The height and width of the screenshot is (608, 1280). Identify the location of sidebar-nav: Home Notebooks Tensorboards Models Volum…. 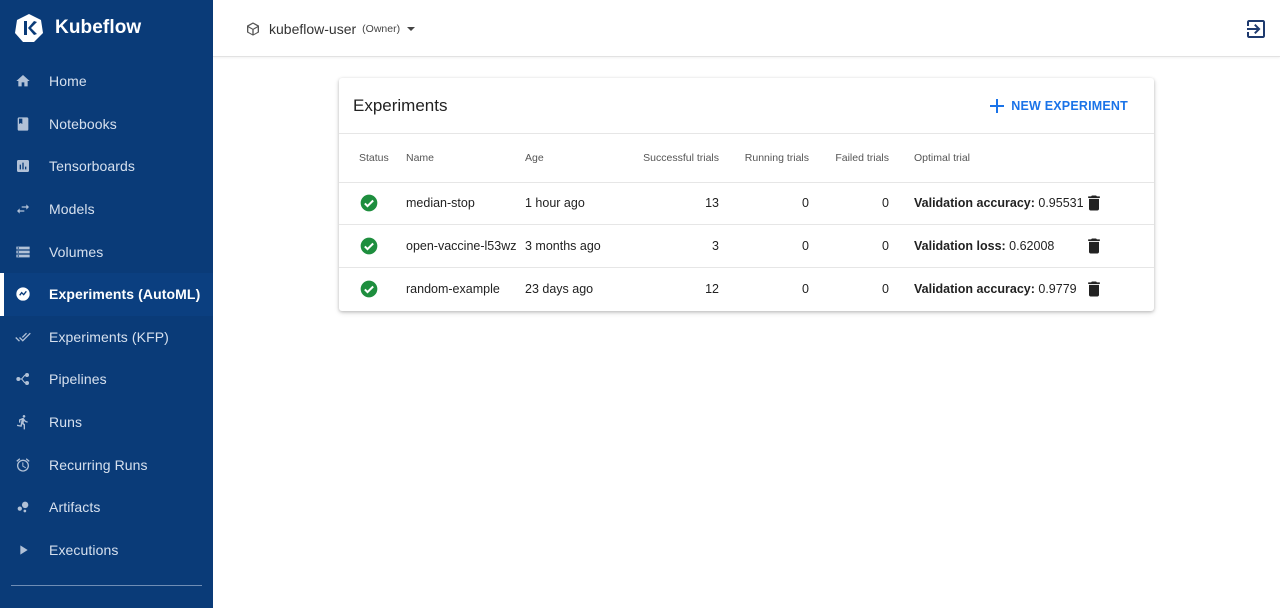
(106, 315).